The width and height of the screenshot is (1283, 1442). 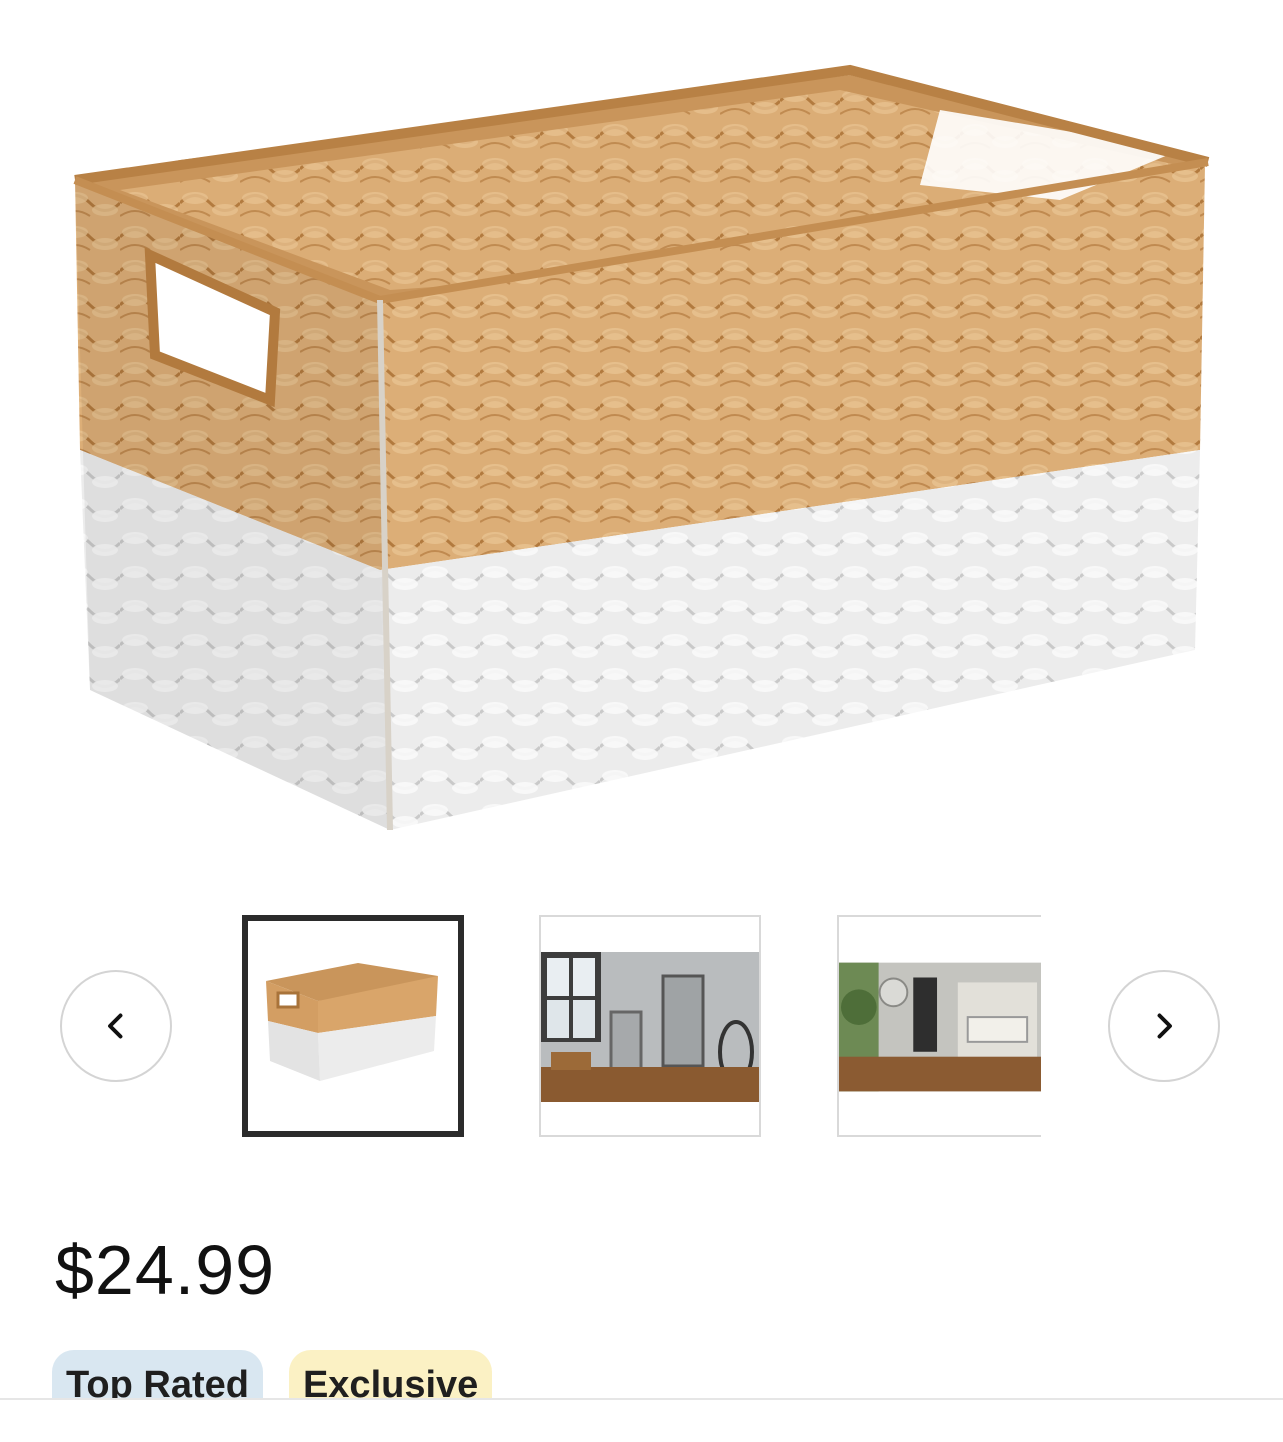 I want to click on carousel-prev-button, so click(x=116, y=1026).